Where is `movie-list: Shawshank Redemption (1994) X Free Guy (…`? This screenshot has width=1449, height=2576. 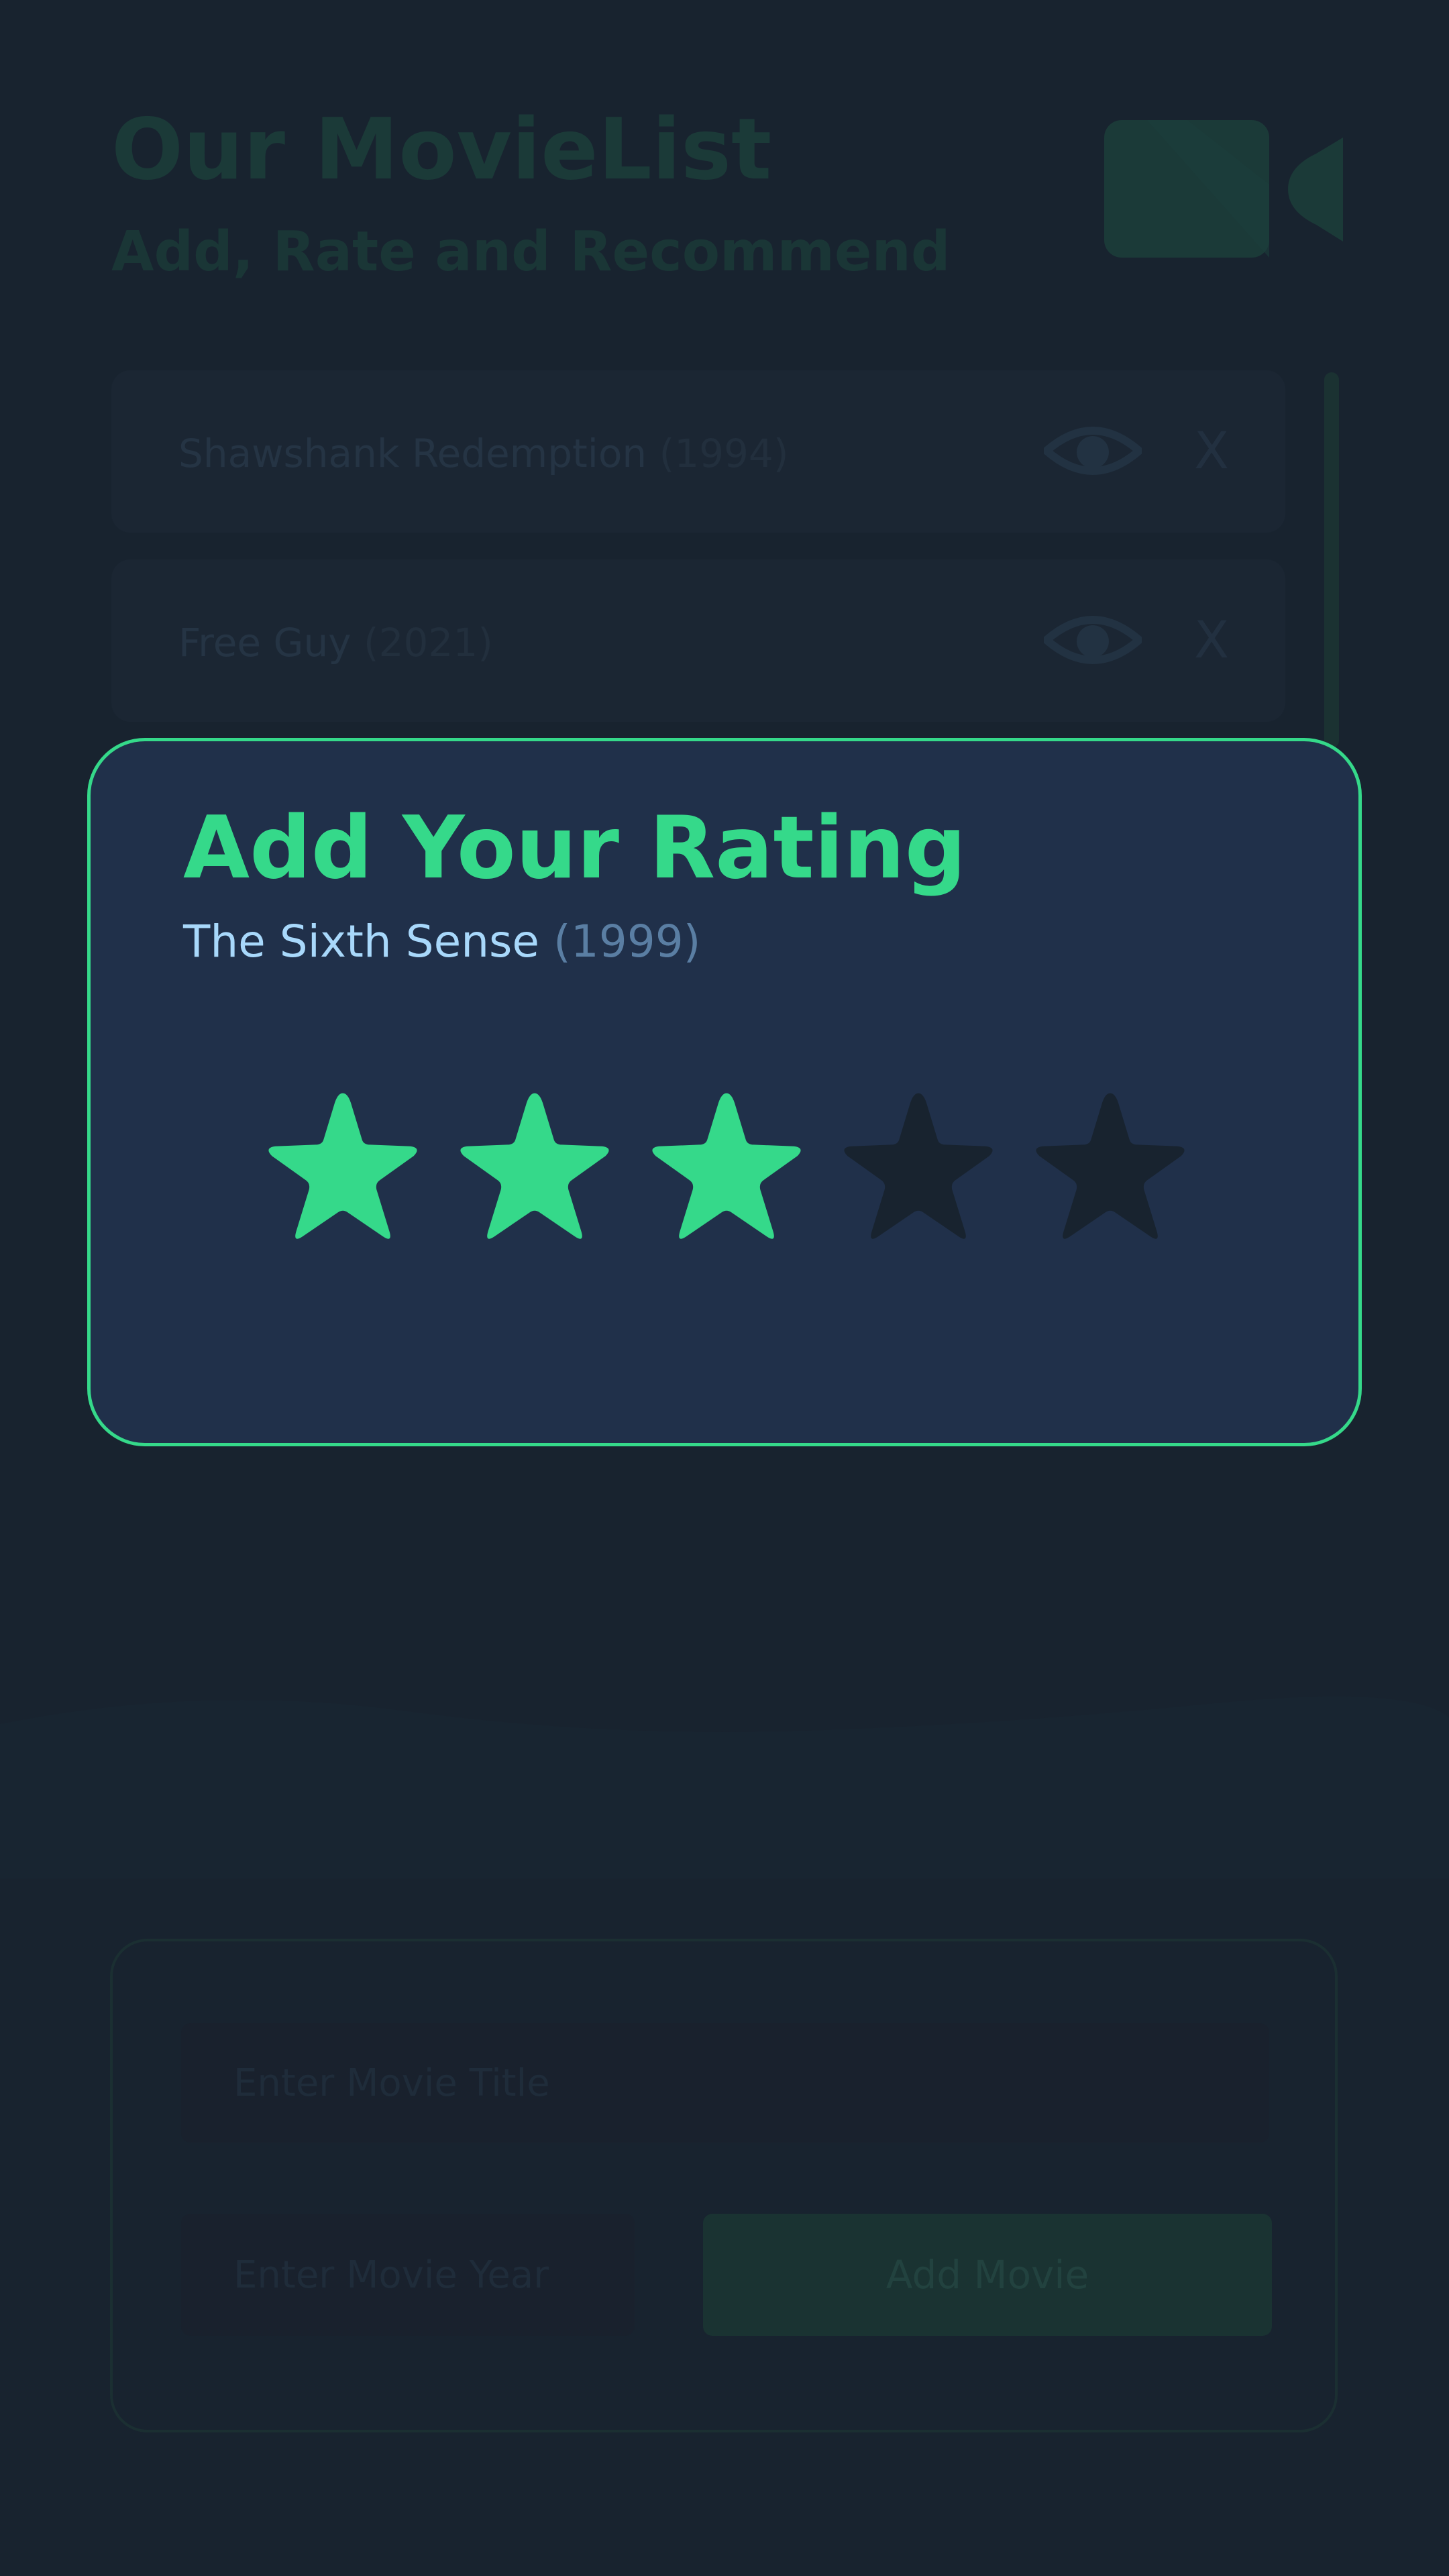 movie-list: Shawshank Redemption (1994) X Free Guy (… is located at coordinates (698, 559).